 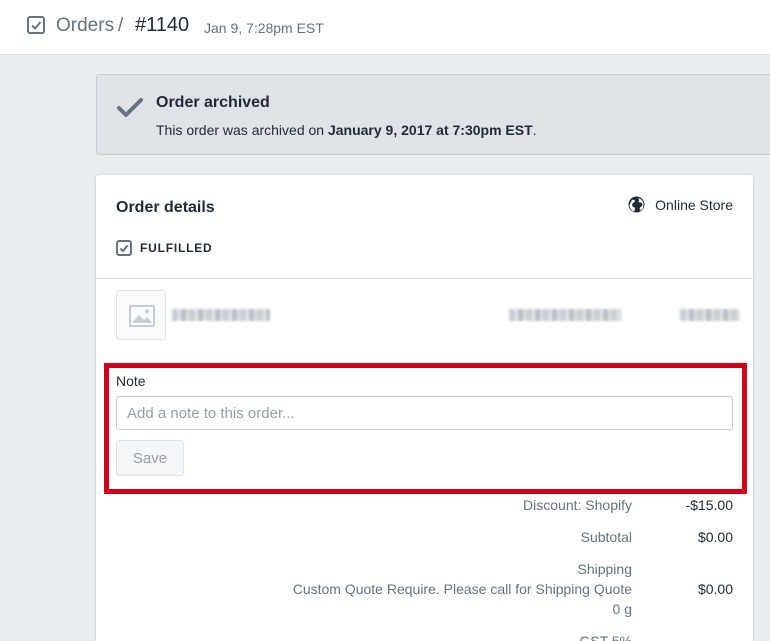 What do you see at coordinates (622, 609) in the screenshot?
I see `shipping-weight: 0 g` at bounding box center [622, 609].